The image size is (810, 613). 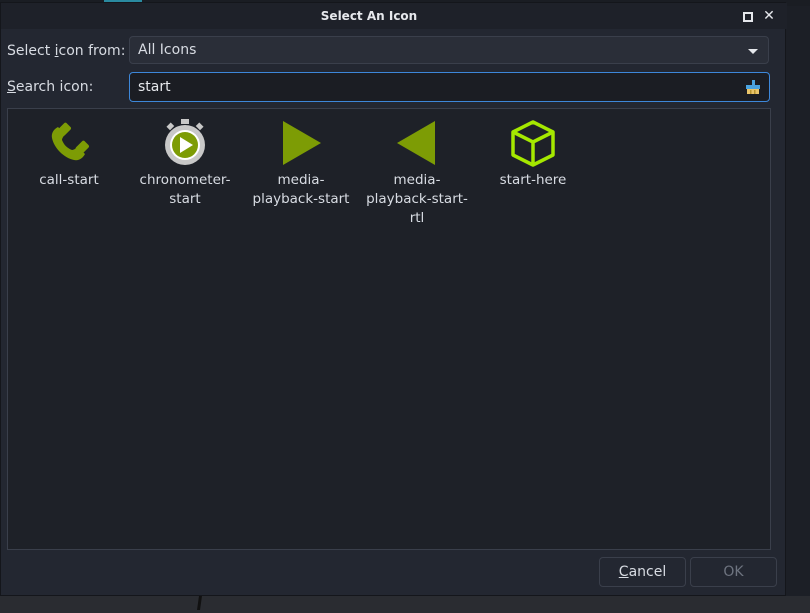 I want to click on mnemonic: S, so click(x=11, y=87).